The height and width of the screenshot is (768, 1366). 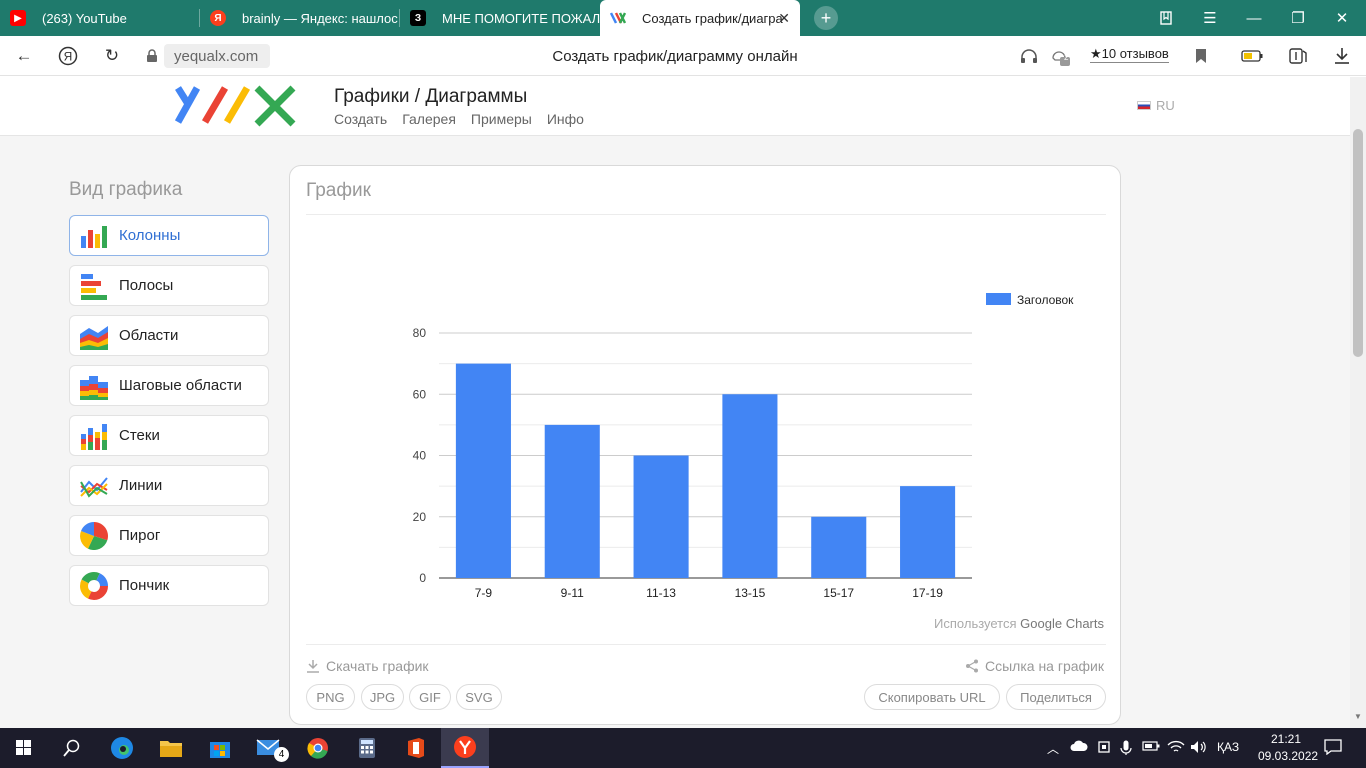 What do you see at coordinates (235, 106) in the screenshot?
I see `site-logo` at bounding box center [235, 106].